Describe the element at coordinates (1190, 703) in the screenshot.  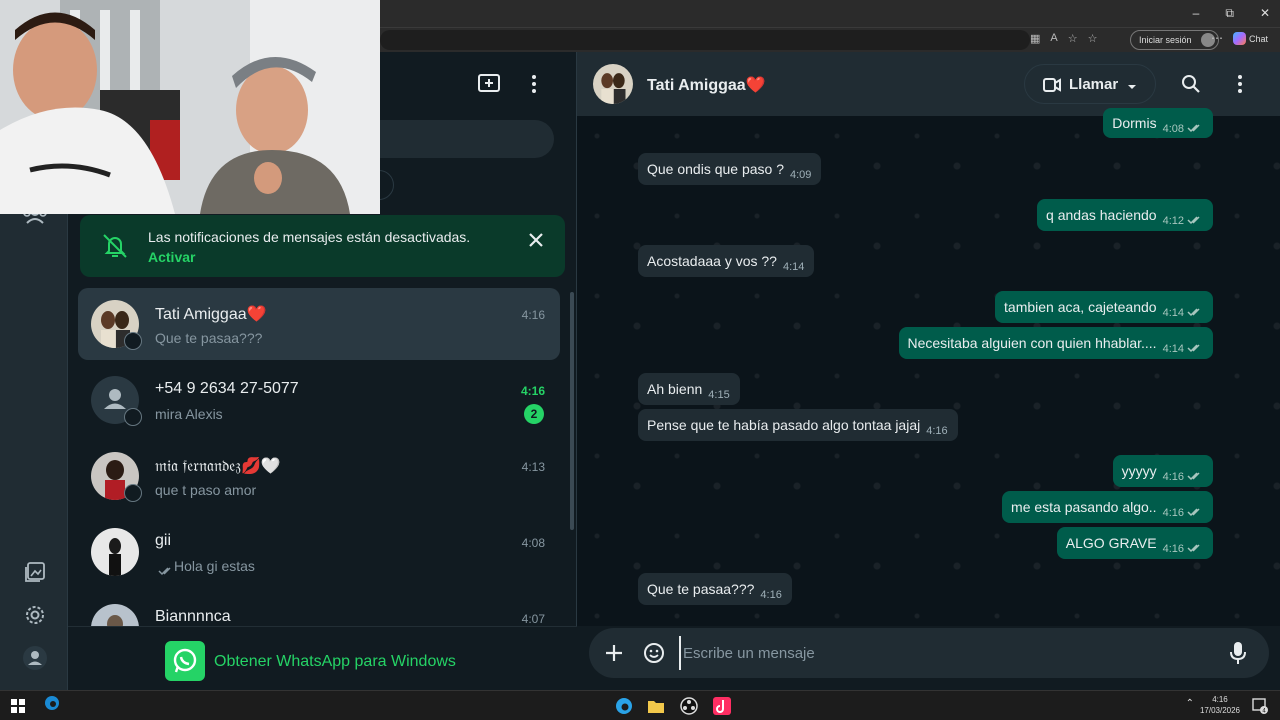
I see `chevron-up-icon: ⌃` at that location.